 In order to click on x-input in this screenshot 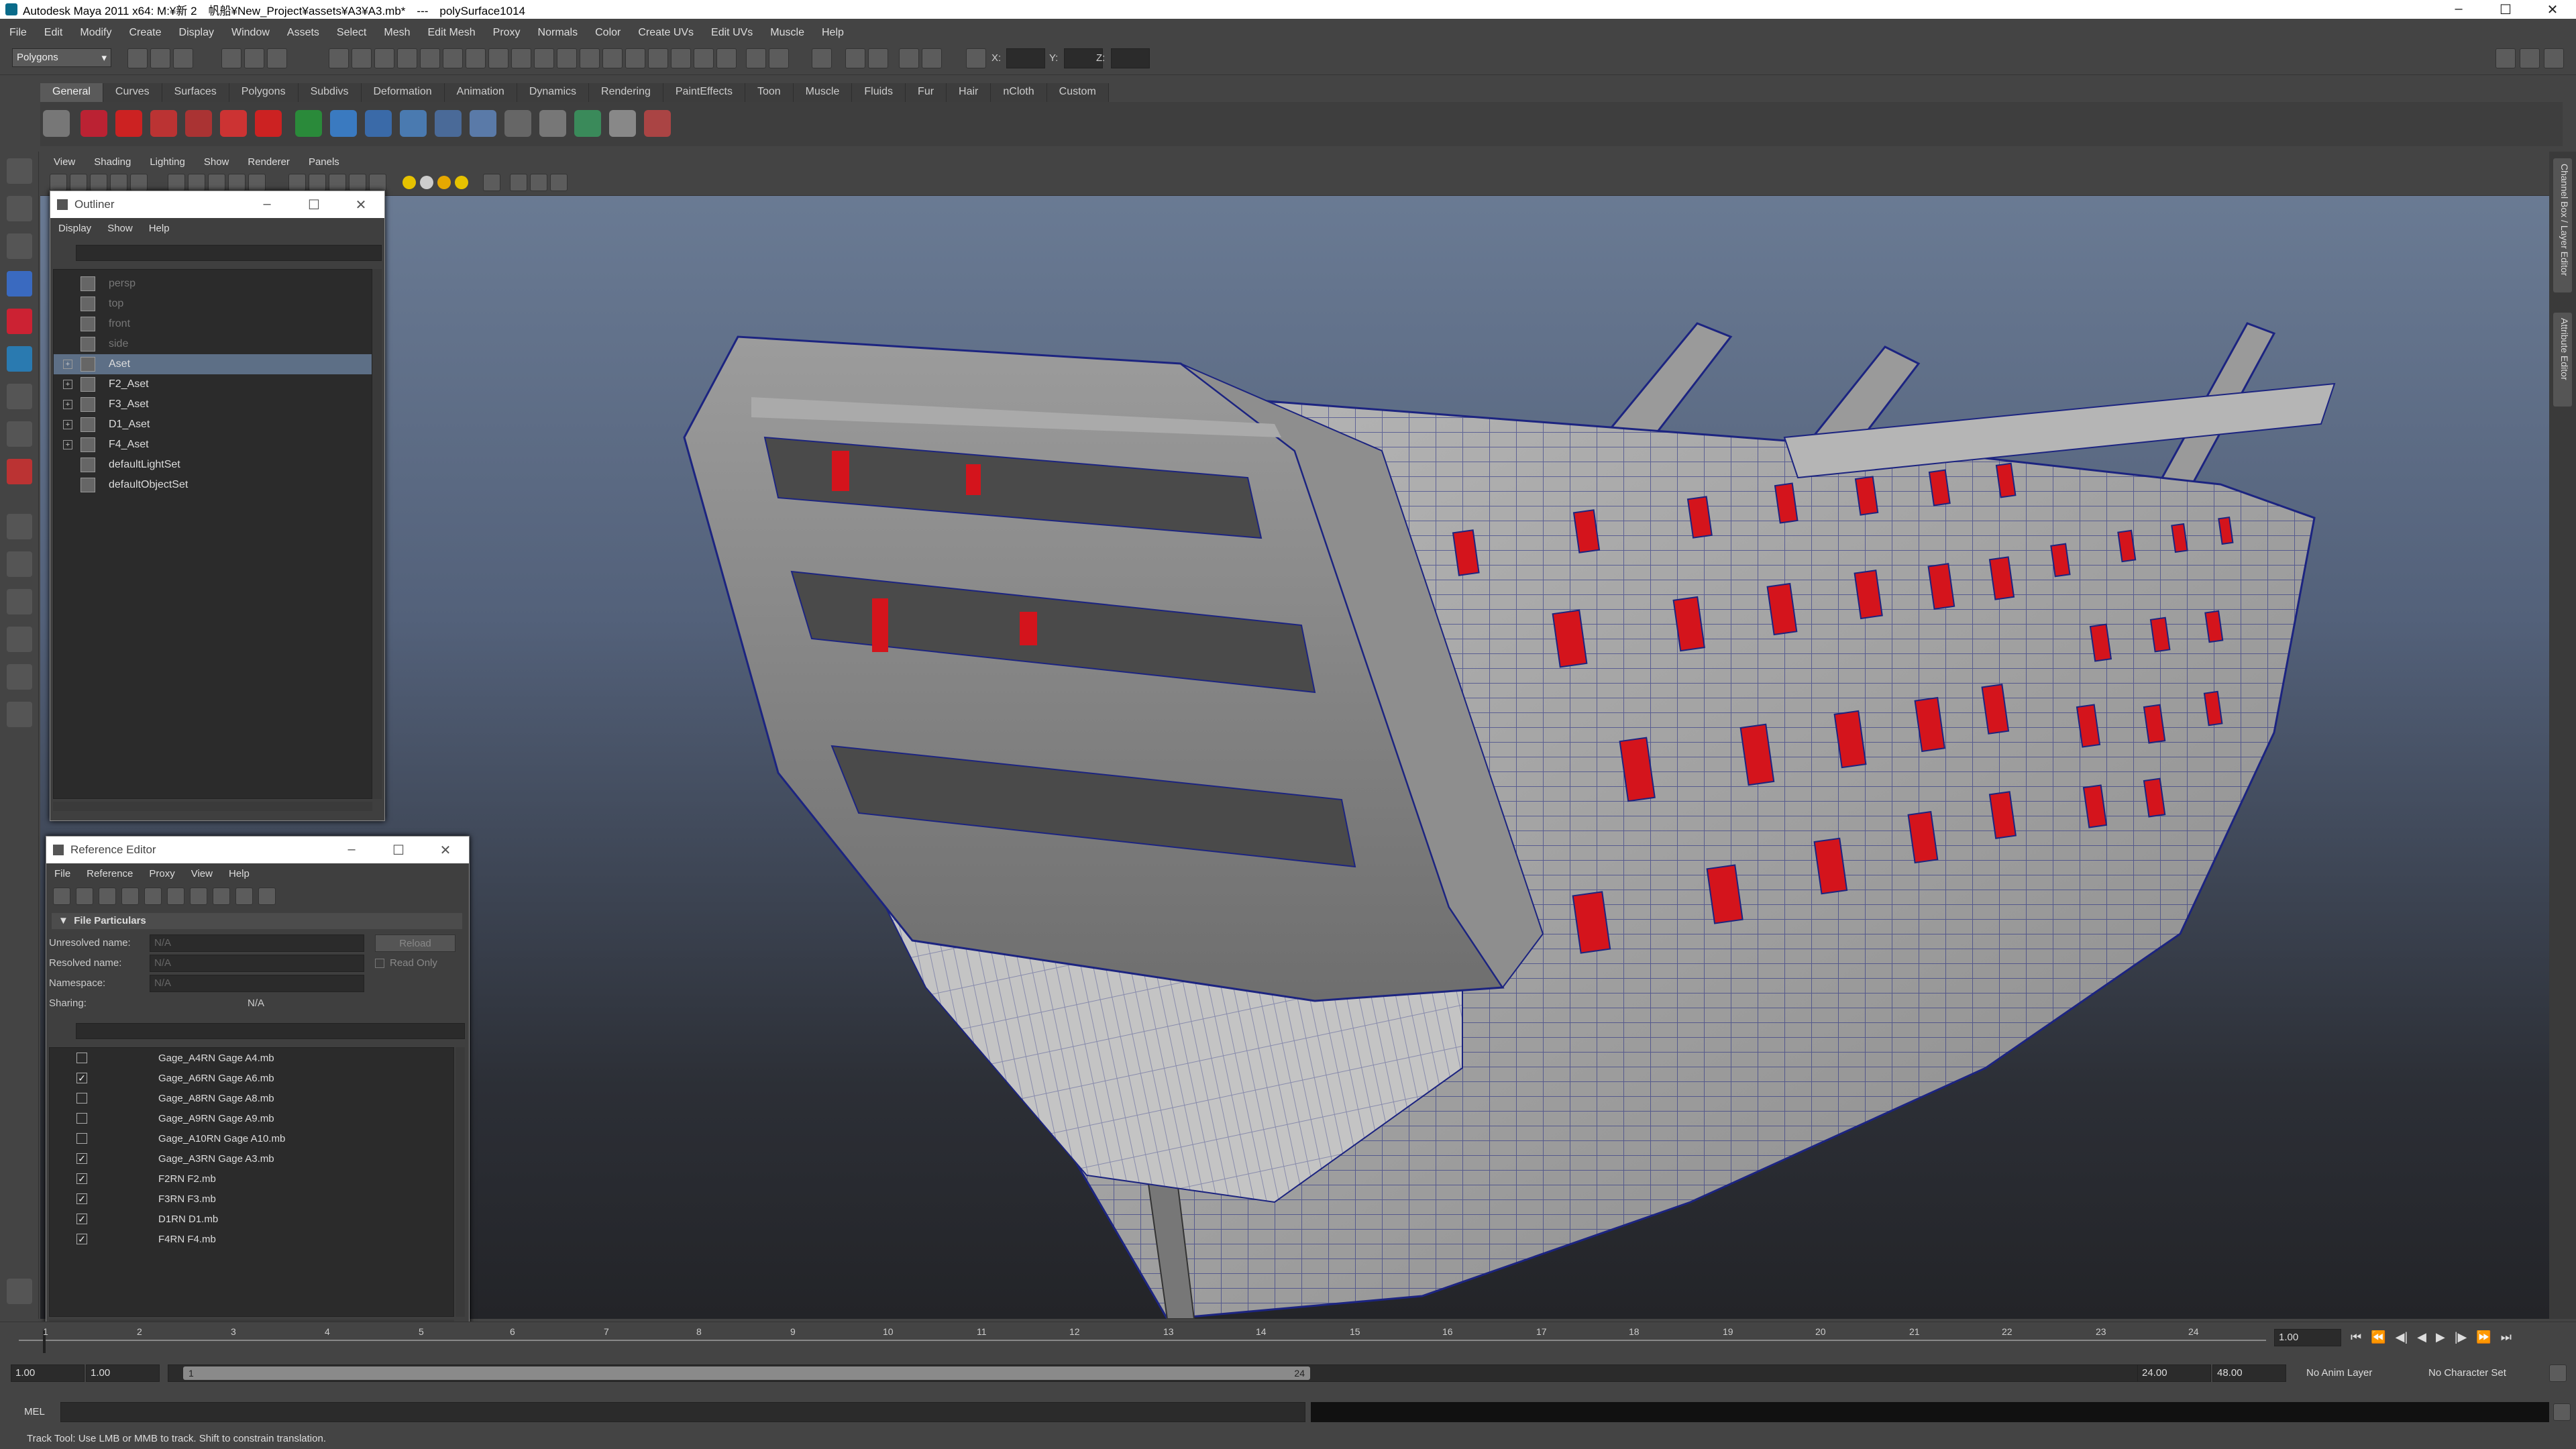, I will do `click(1025, 58)`.